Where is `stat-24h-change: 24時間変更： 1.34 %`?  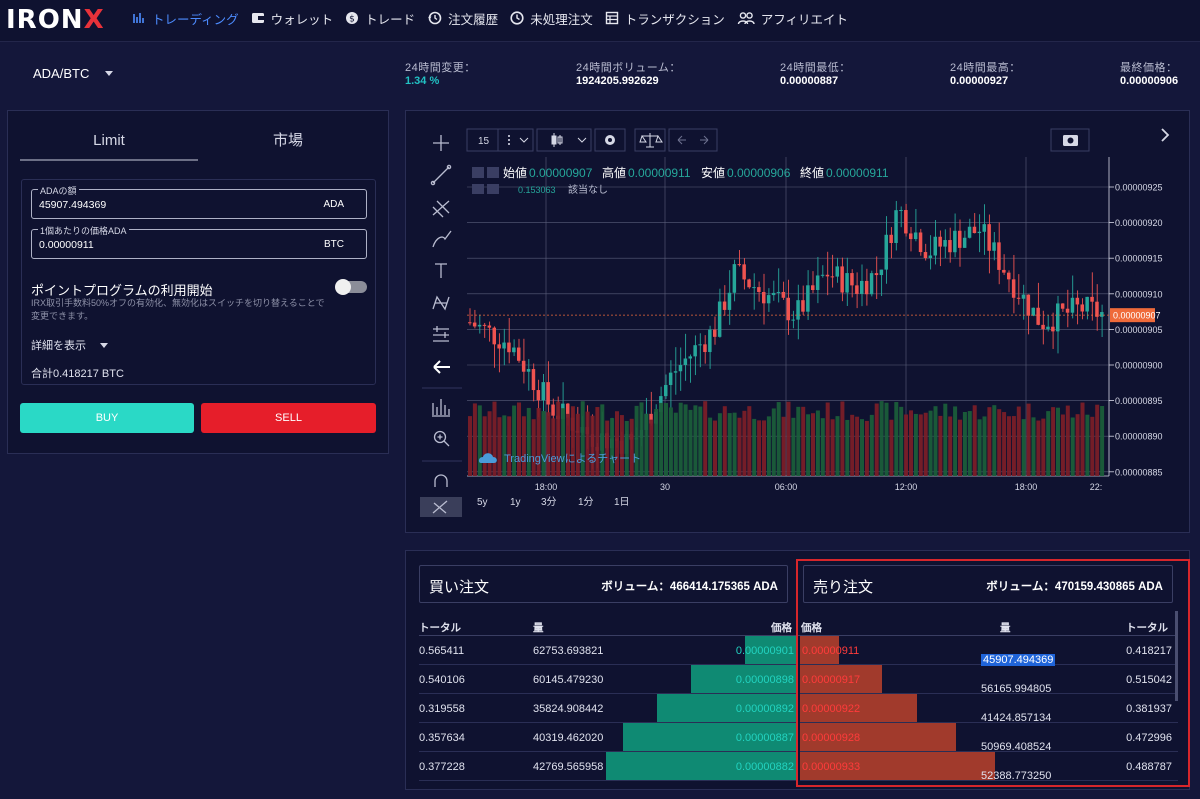 stat-24h-change: 24時間変更： 1.34 % is located at coordinates (440, 75).